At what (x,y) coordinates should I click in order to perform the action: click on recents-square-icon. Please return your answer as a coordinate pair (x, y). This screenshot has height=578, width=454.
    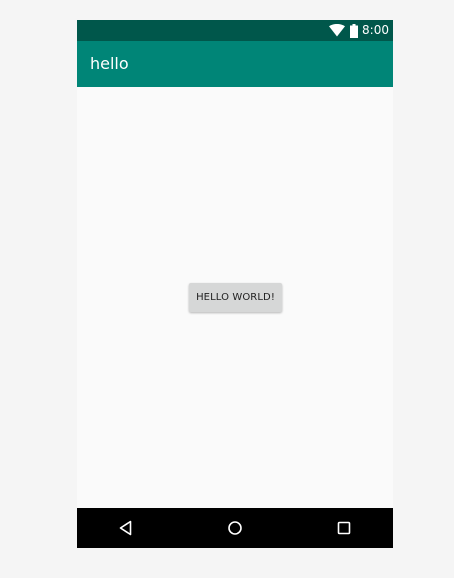
    Looking at the image, I should click on (344, 528).